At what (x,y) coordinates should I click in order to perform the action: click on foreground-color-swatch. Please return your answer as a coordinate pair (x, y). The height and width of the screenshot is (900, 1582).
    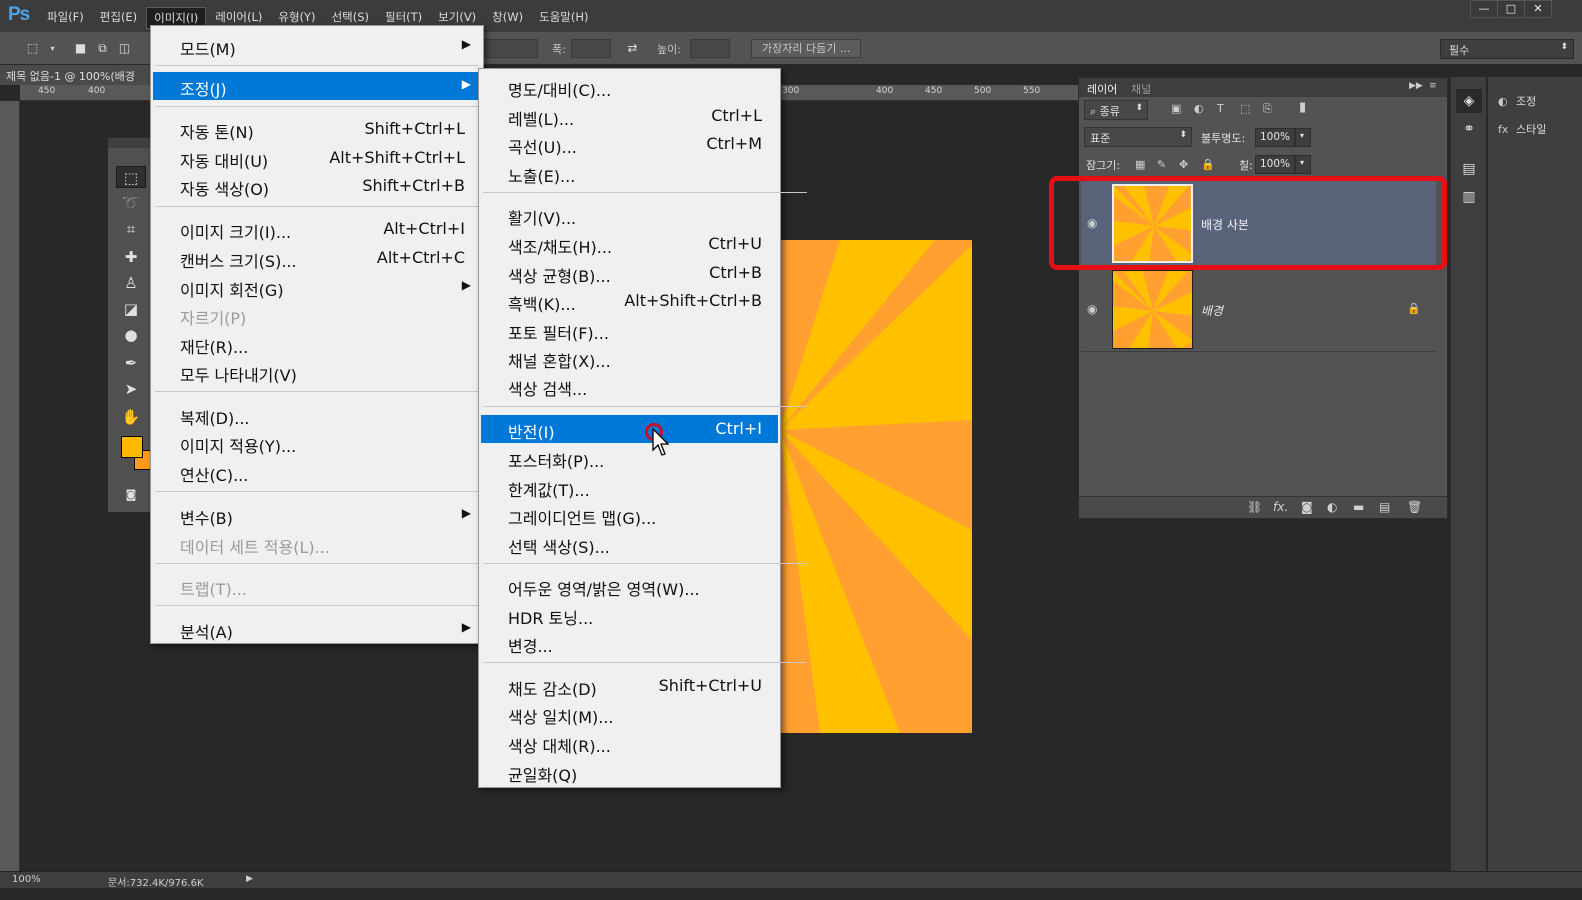
    Looking at the image, I should click on (132, 447).